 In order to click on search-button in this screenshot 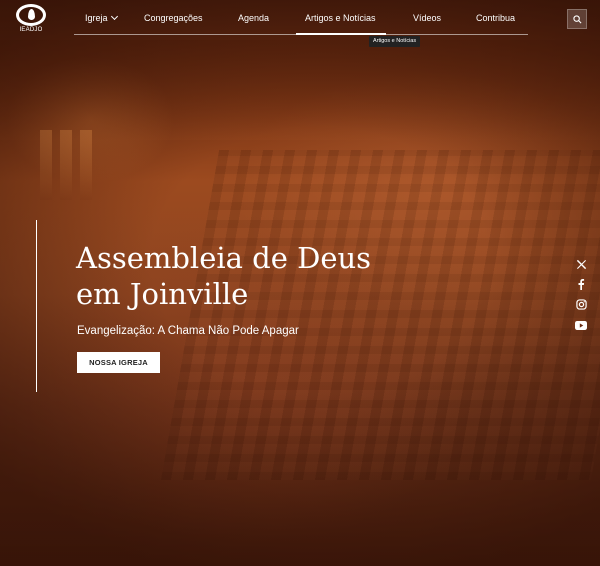, I will do `click(577, 19)`.